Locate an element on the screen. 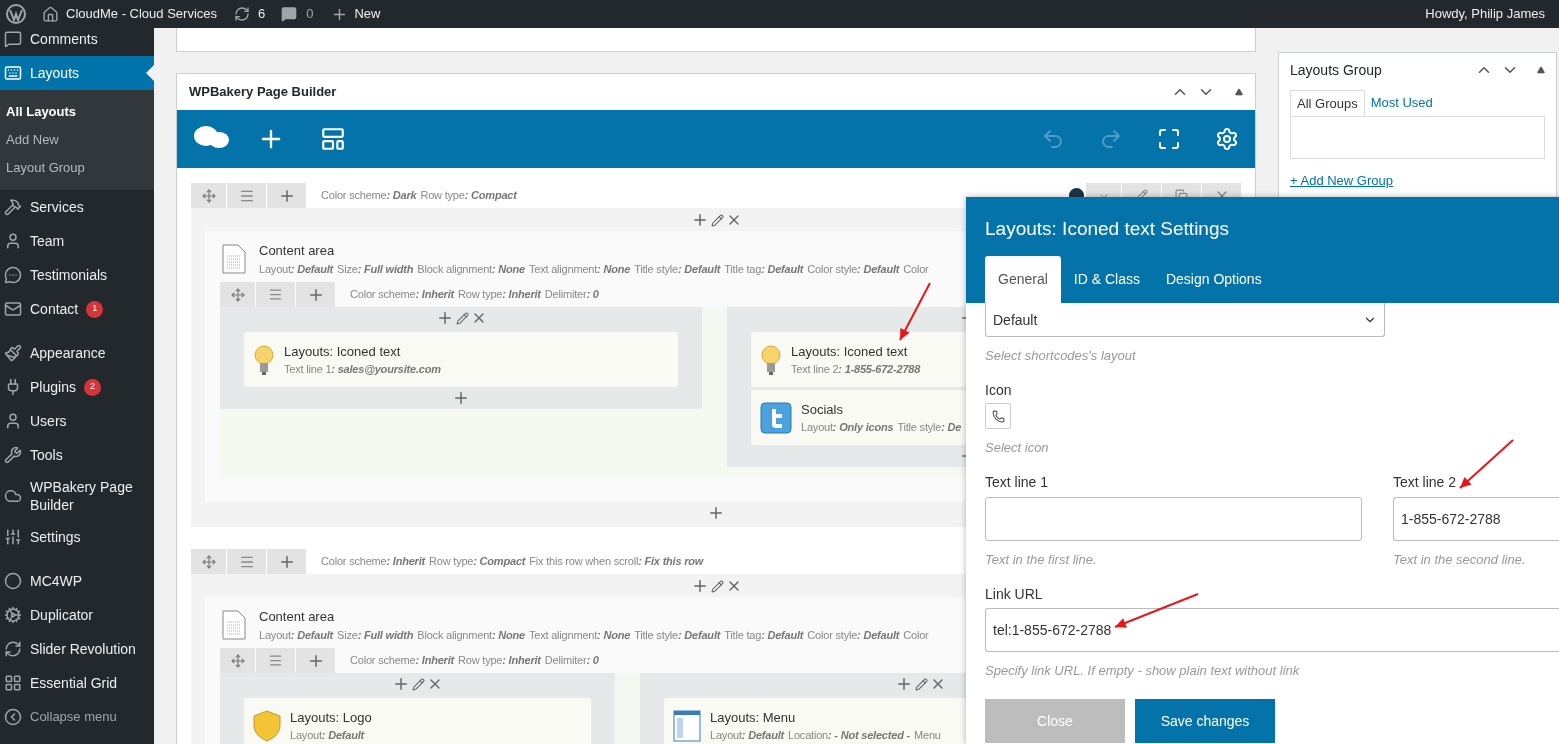 The height and width of the screenshot is (744, 1559). meta-text: Layout: Default is located at coordinates (296, 635).